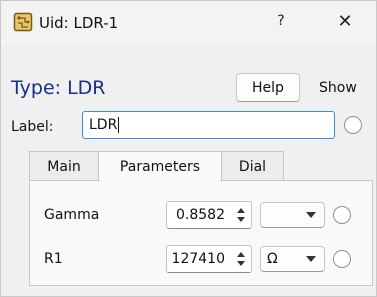 This screenshot has width=377, height=297. What do you see at coordinates (292, 259) in the screenshot?
I see `r1-unit-combo: Ω` at bounding box center [292, 259].